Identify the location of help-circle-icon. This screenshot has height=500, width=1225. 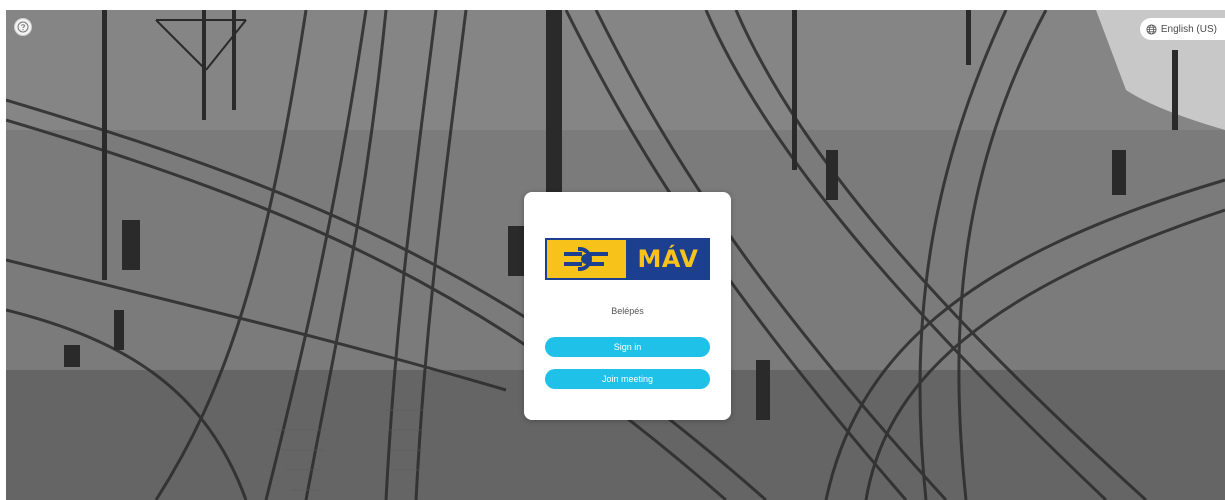
(23, 27).